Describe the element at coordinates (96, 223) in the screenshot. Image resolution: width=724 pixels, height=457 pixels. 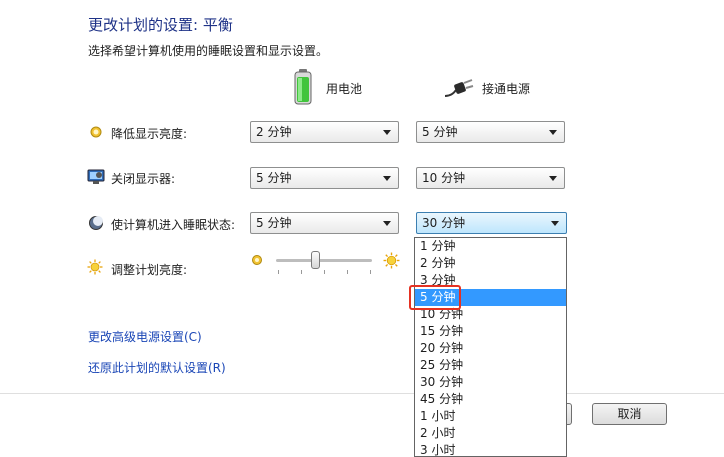
I see `sleep-moon-icon` at that location.